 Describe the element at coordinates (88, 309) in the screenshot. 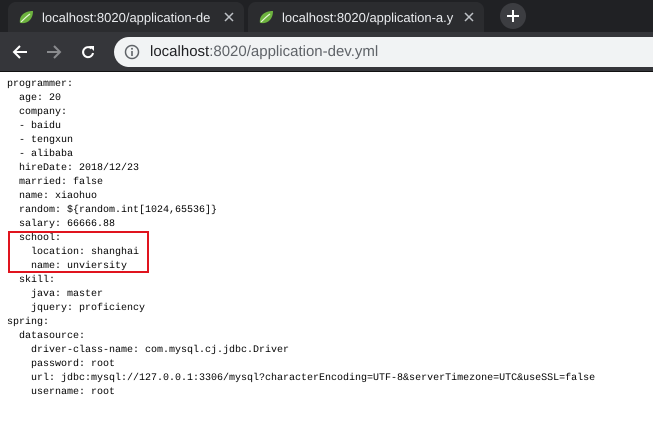

I see `code-line: jquery: proficiency` at that location.